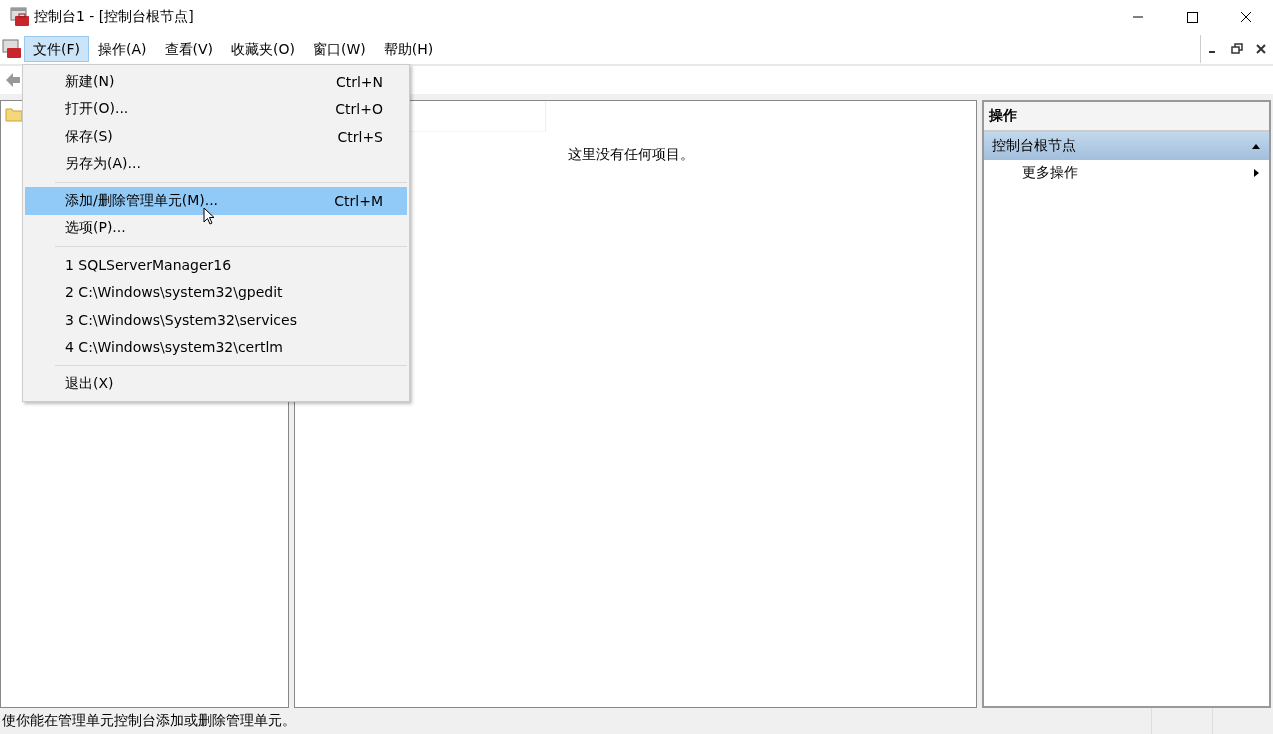  Describe the element at coordinates (174, 347) in the screenshot. I see `menu-entry-label: 4 C:\Windows\system32\certlm` at that location.